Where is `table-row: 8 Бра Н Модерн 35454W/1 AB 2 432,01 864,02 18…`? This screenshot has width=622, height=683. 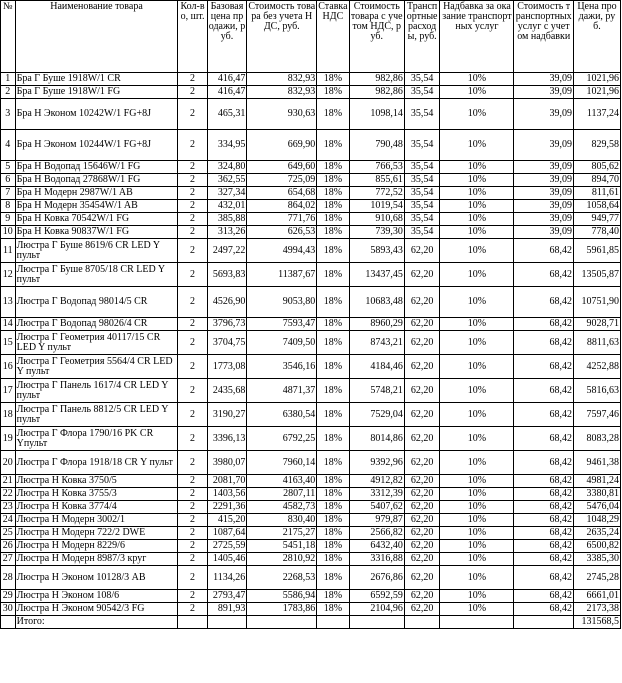
table-row: 8 Бра Н Модерн 35454W/1 AB 2 432,01 864,02 18… is located at coordinates (311, 206).